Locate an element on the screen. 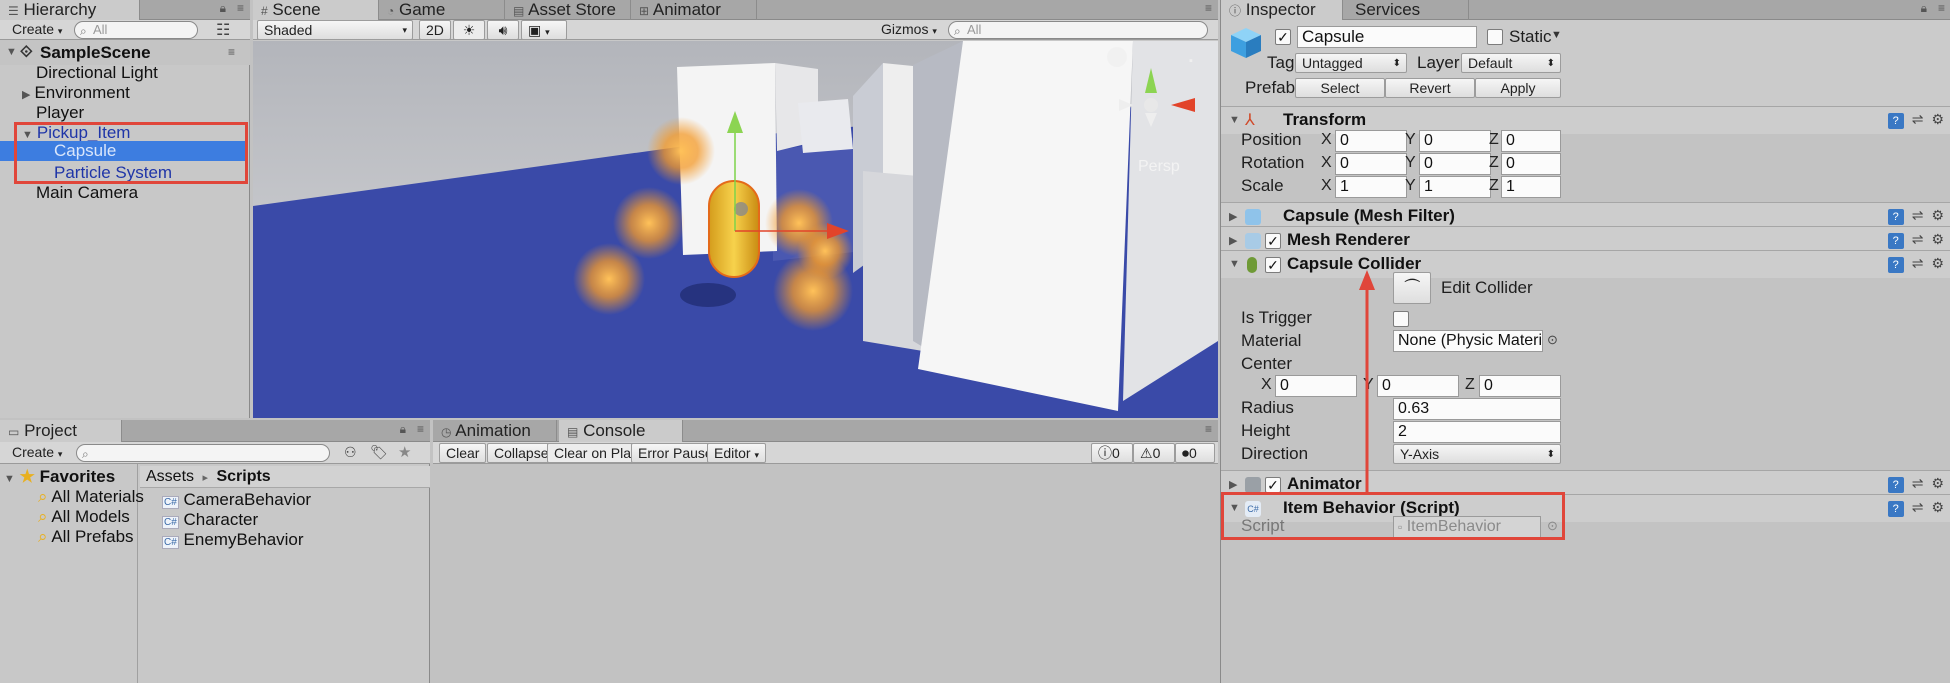 The image size is (1950, 683). effects-dropdown: ▣ ▾ is located at coordinates (544, 30).